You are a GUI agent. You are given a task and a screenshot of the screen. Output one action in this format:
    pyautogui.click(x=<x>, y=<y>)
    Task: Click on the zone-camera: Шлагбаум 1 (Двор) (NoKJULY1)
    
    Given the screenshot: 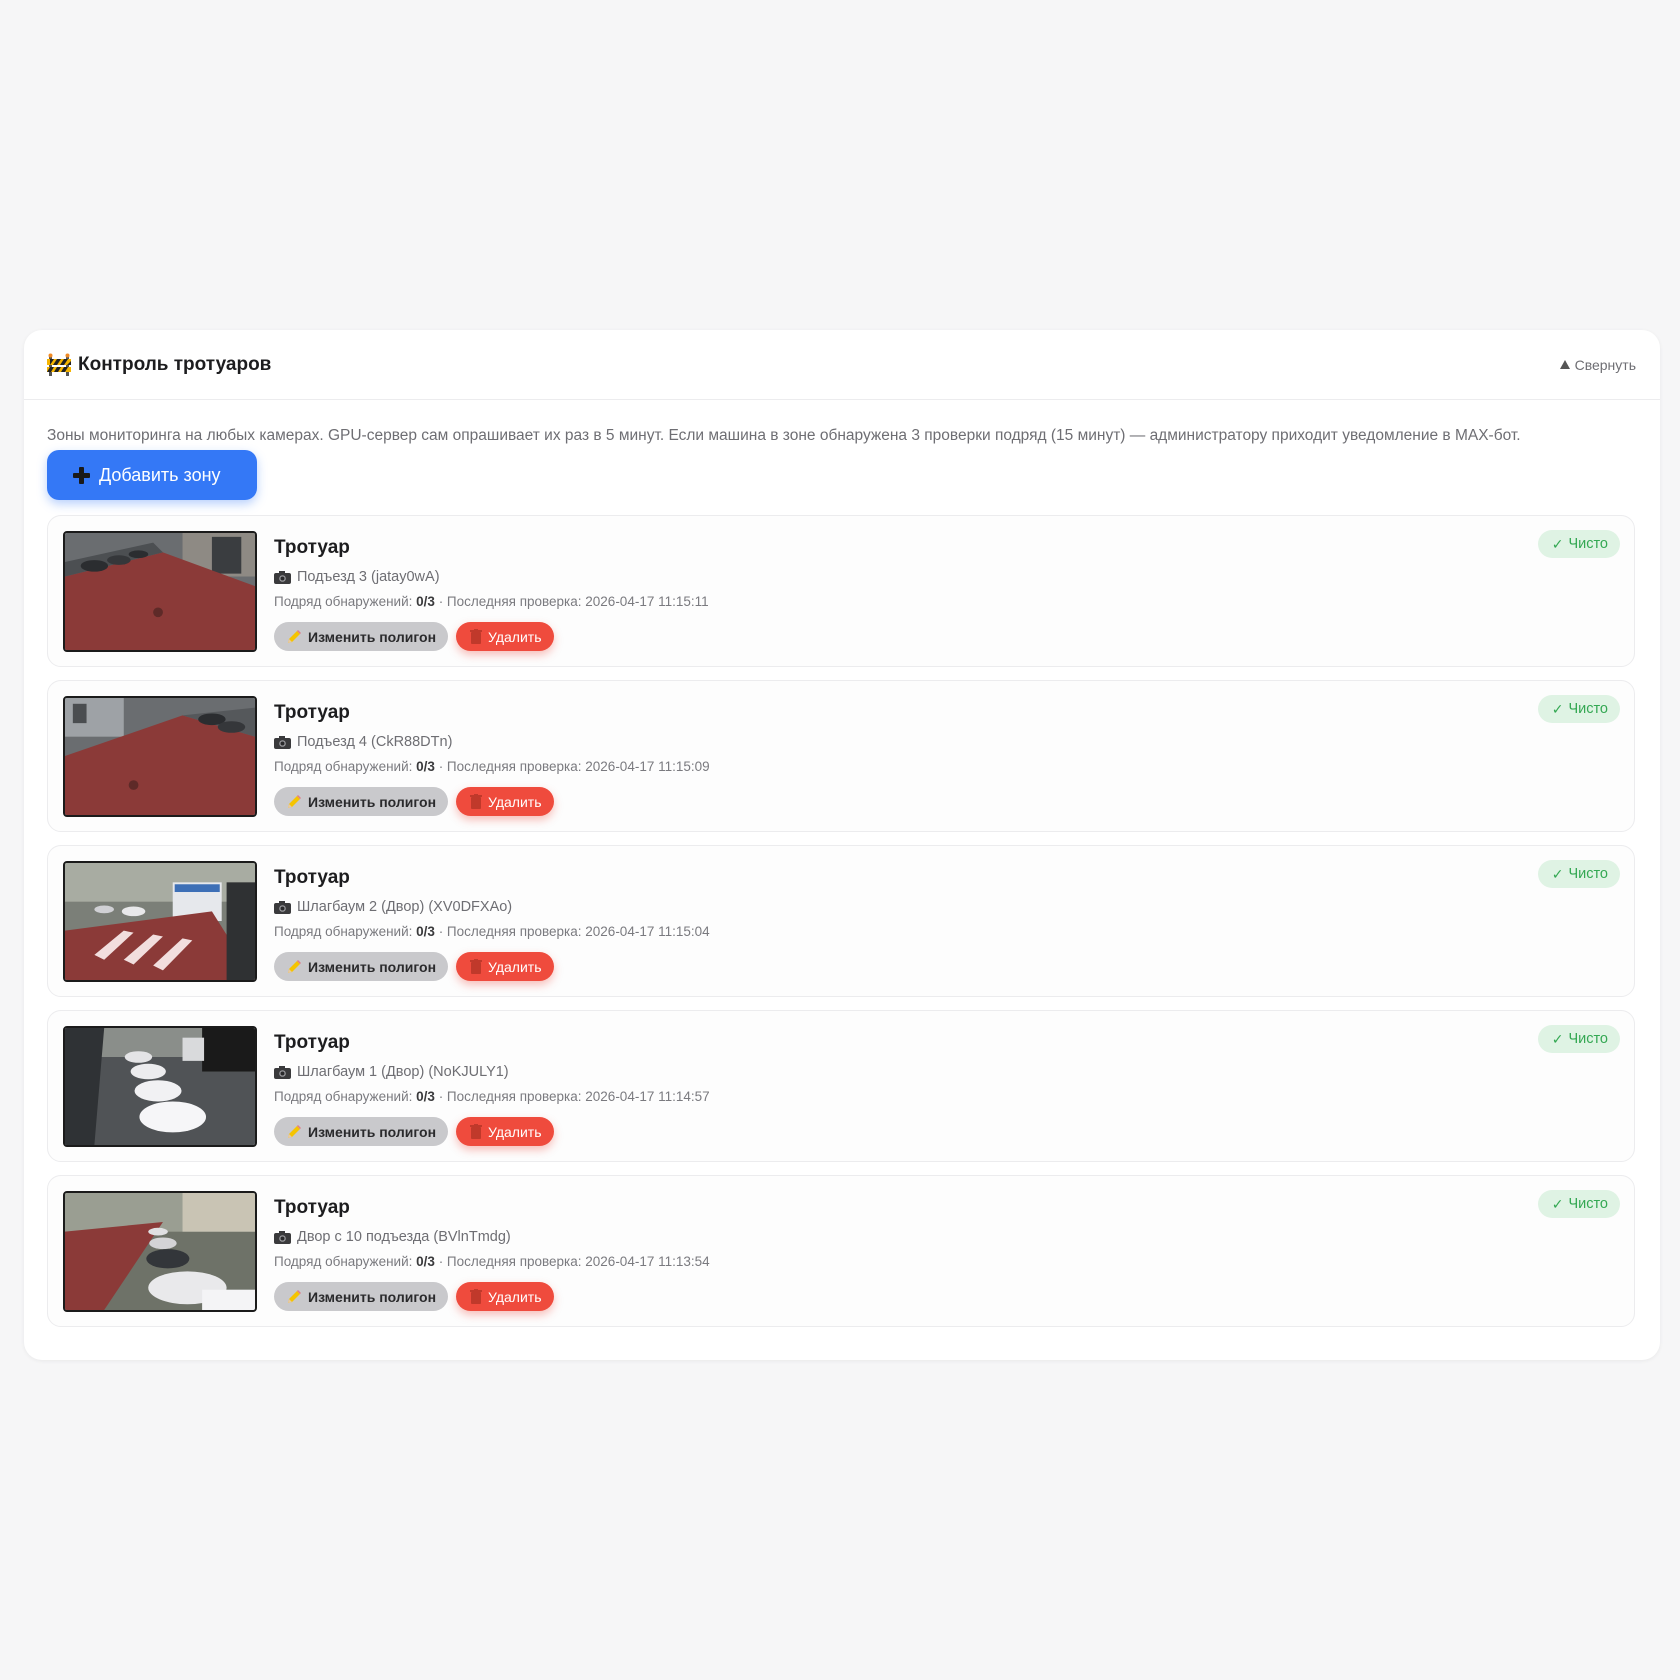 What is the action you would take?
    pyautogui.click(x=492, y=1072)
    